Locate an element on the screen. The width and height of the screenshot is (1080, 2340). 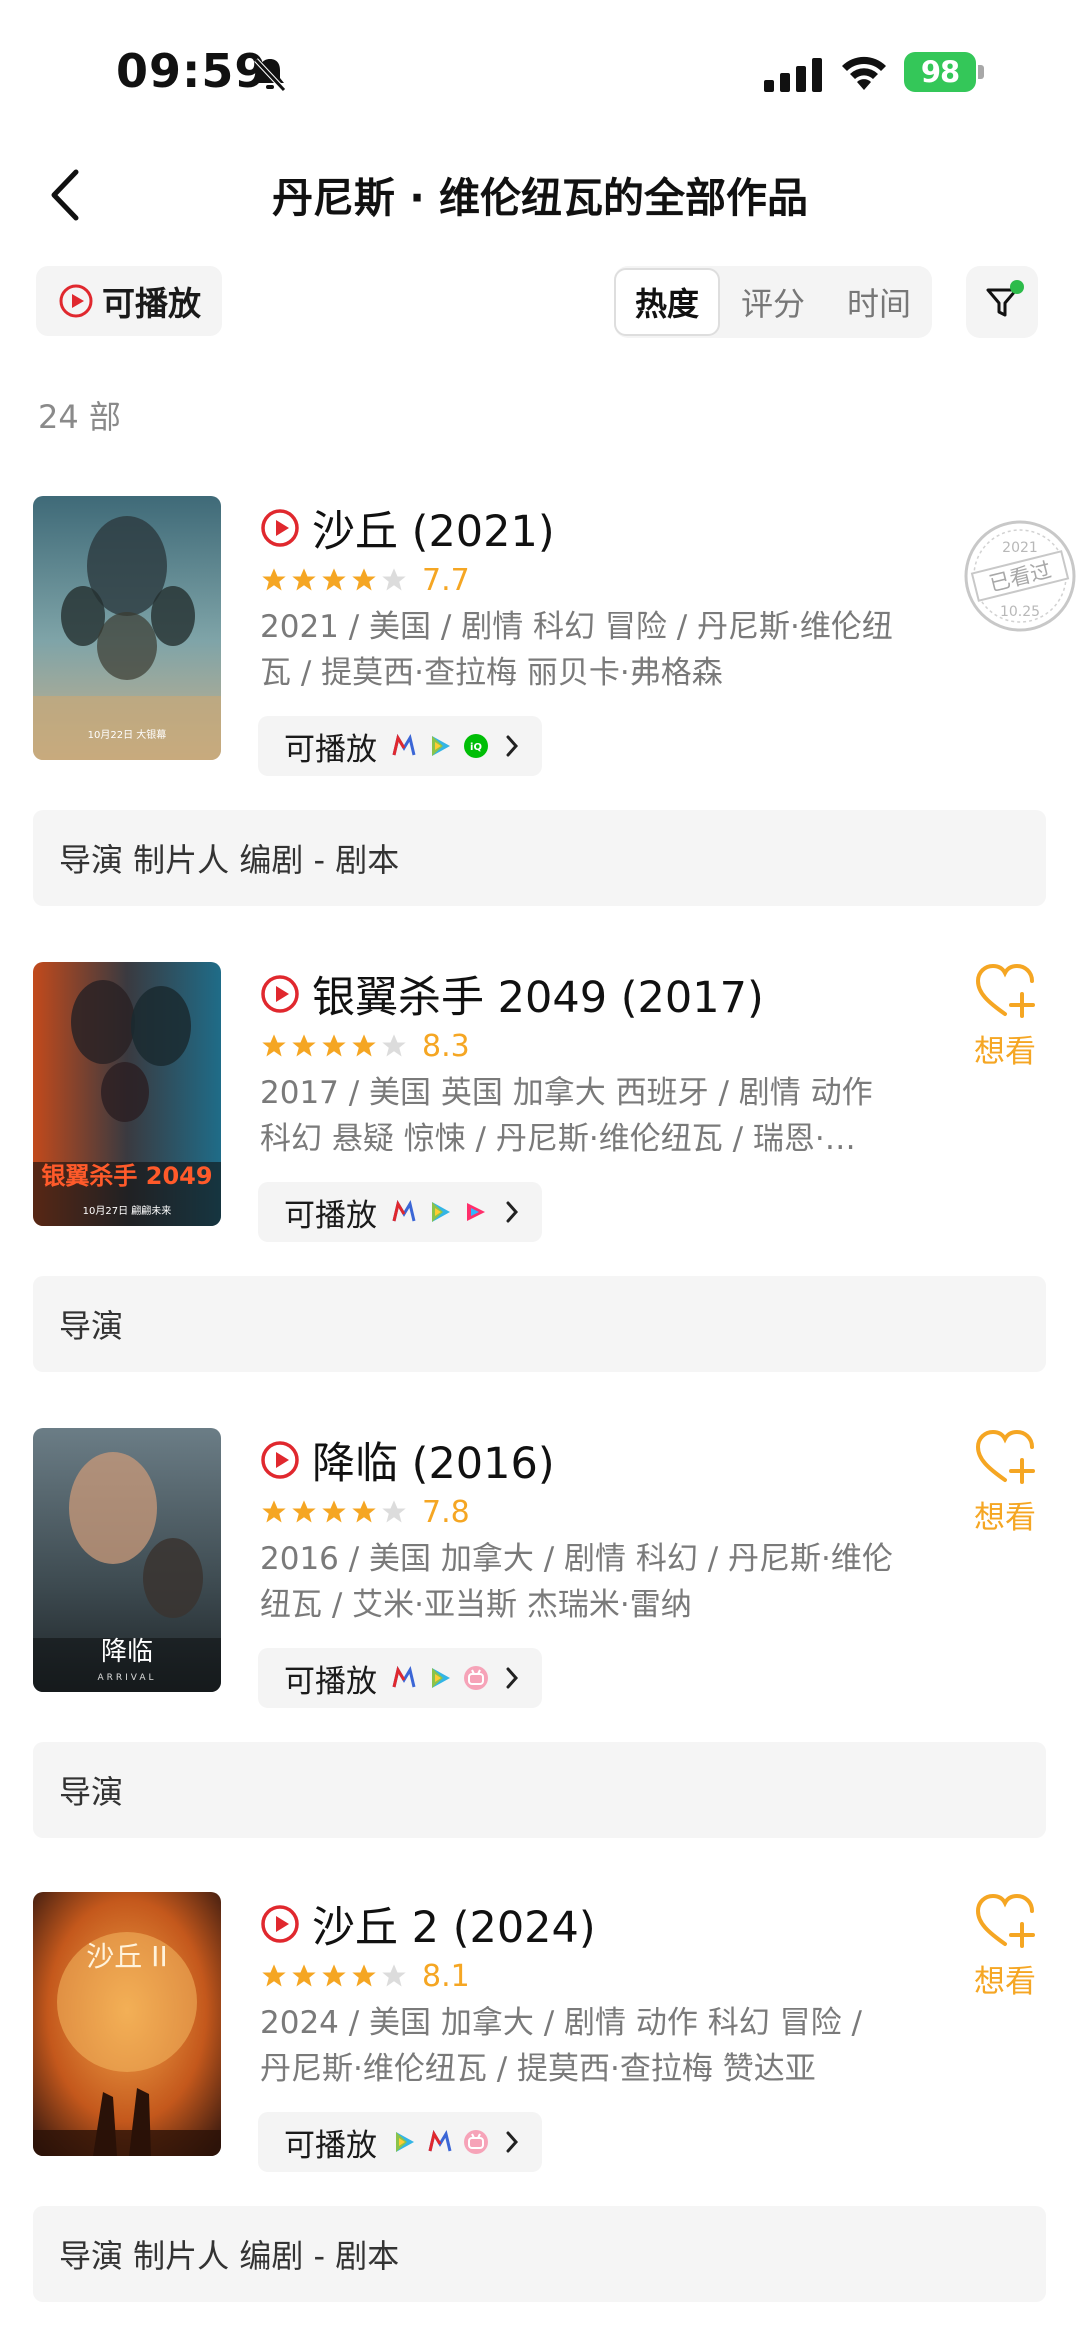
svg-text: ARRIVAL is located at coordinates (126, 1678).